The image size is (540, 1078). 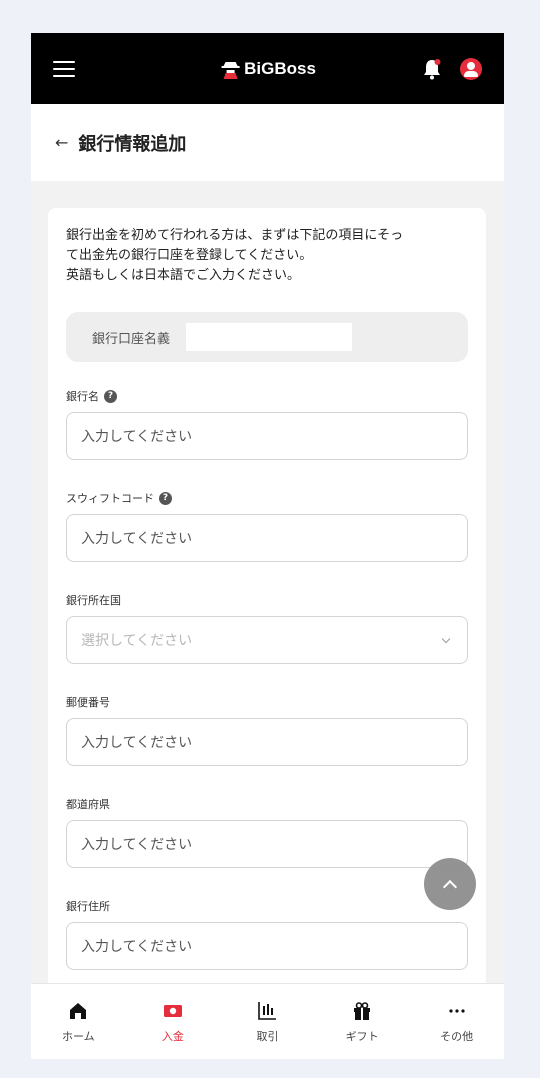 I want to click on field-bank-name: 銀行名 ? 入力してください, so click(x=267, y=424).